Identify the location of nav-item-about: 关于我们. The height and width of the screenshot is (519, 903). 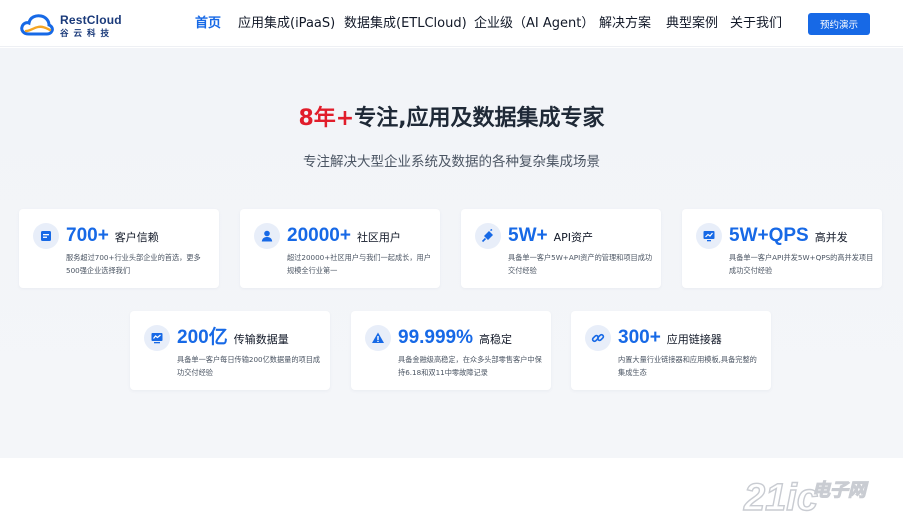
(756, 23).